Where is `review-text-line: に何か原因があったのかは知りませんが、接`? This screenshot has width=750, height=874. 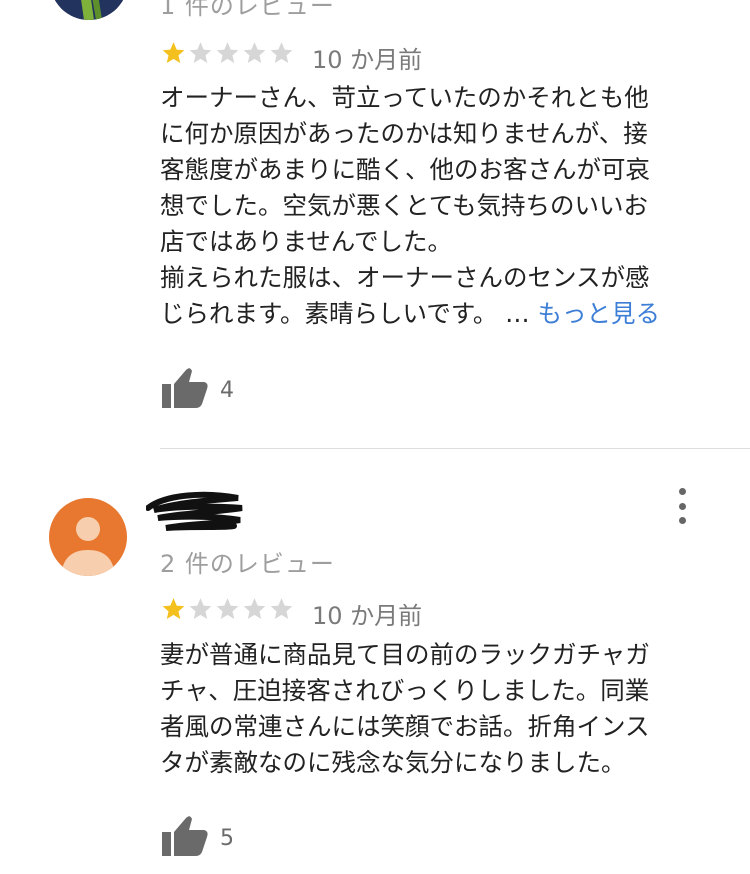 review-text-line: に何か原因があったのかは知りませんが、接 is located at coordinates (404, 133).